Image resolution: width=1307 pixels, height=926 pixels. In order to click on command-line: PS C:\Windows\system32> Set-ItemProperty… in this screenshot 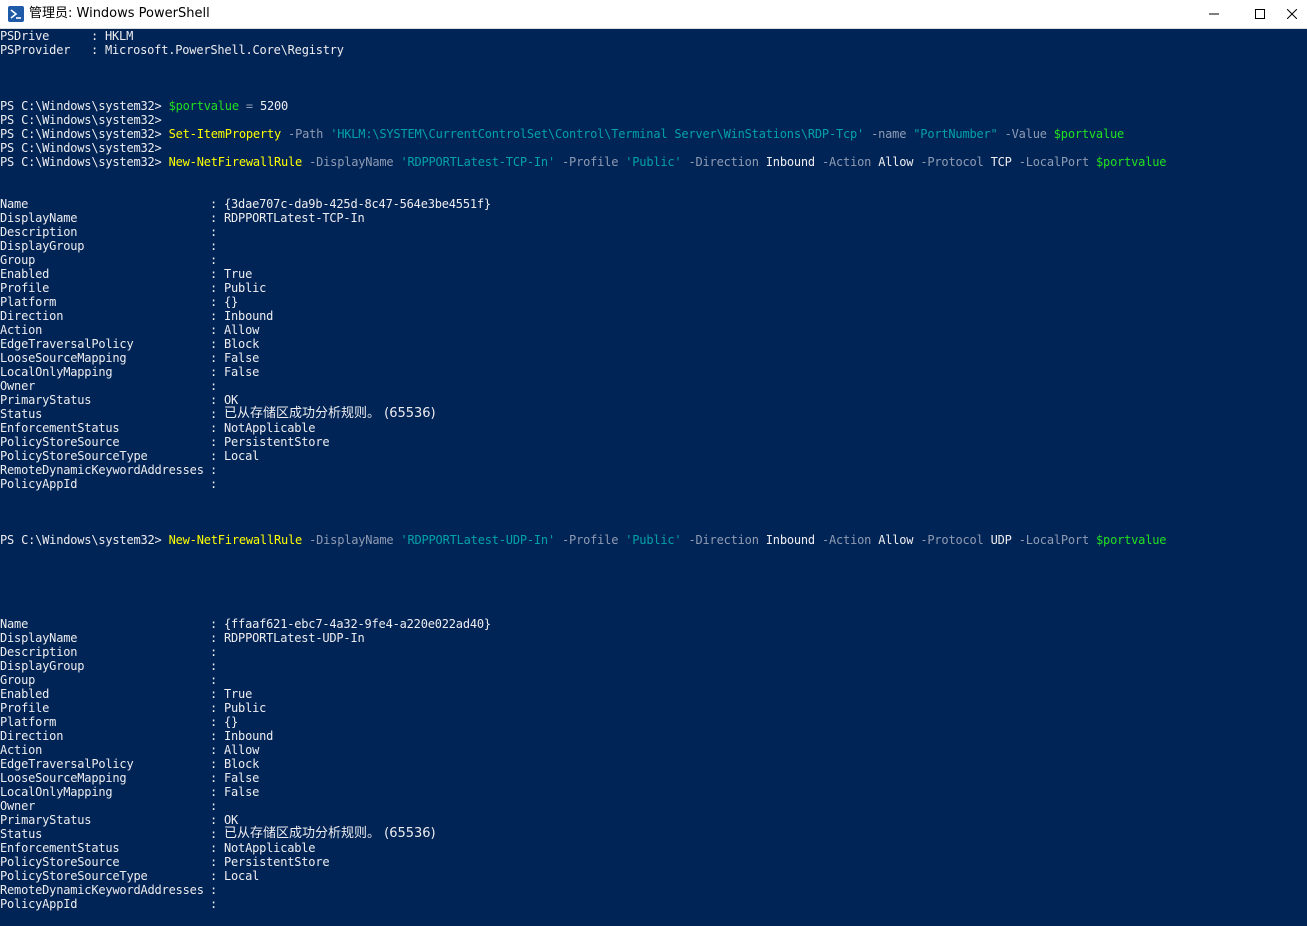, I will do `click(562, 134)`.